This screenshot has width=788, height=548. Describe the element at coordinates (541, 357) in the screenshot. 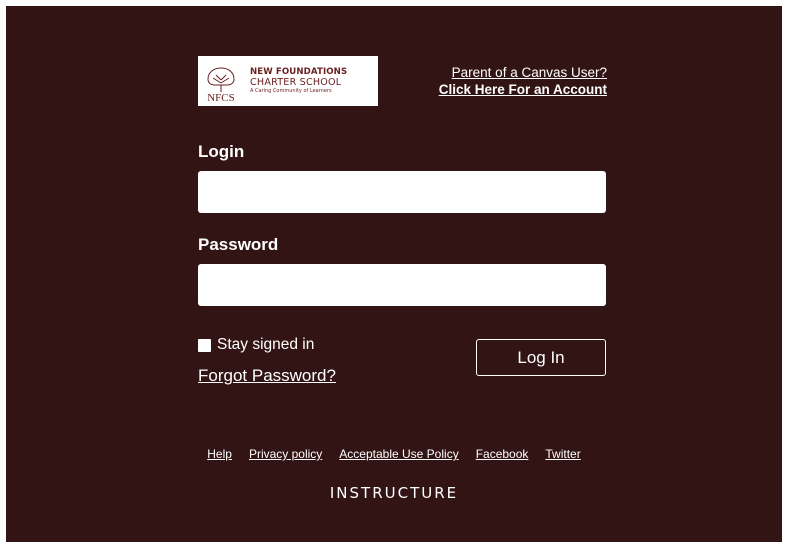

I see `log-in-button: Log In` at that location.